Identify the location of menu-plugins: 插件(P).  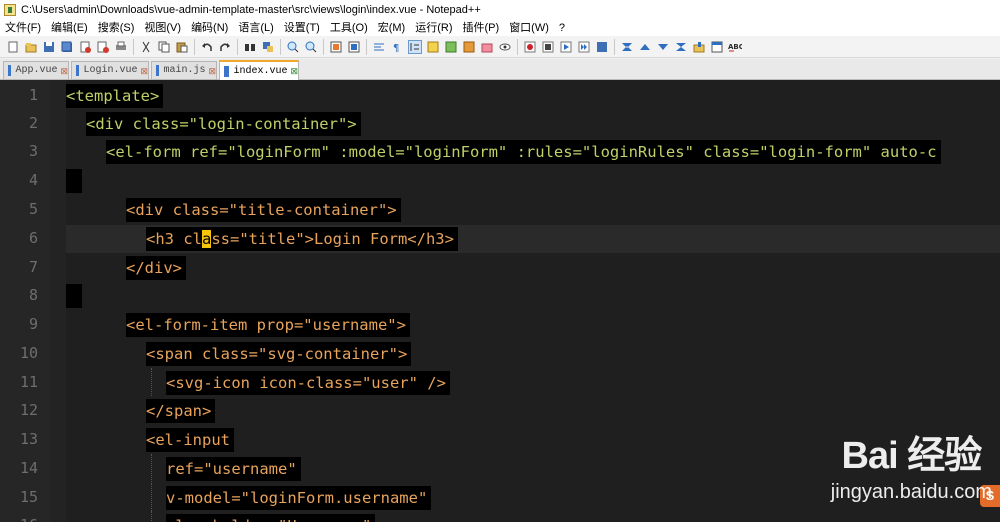
(481, 28).